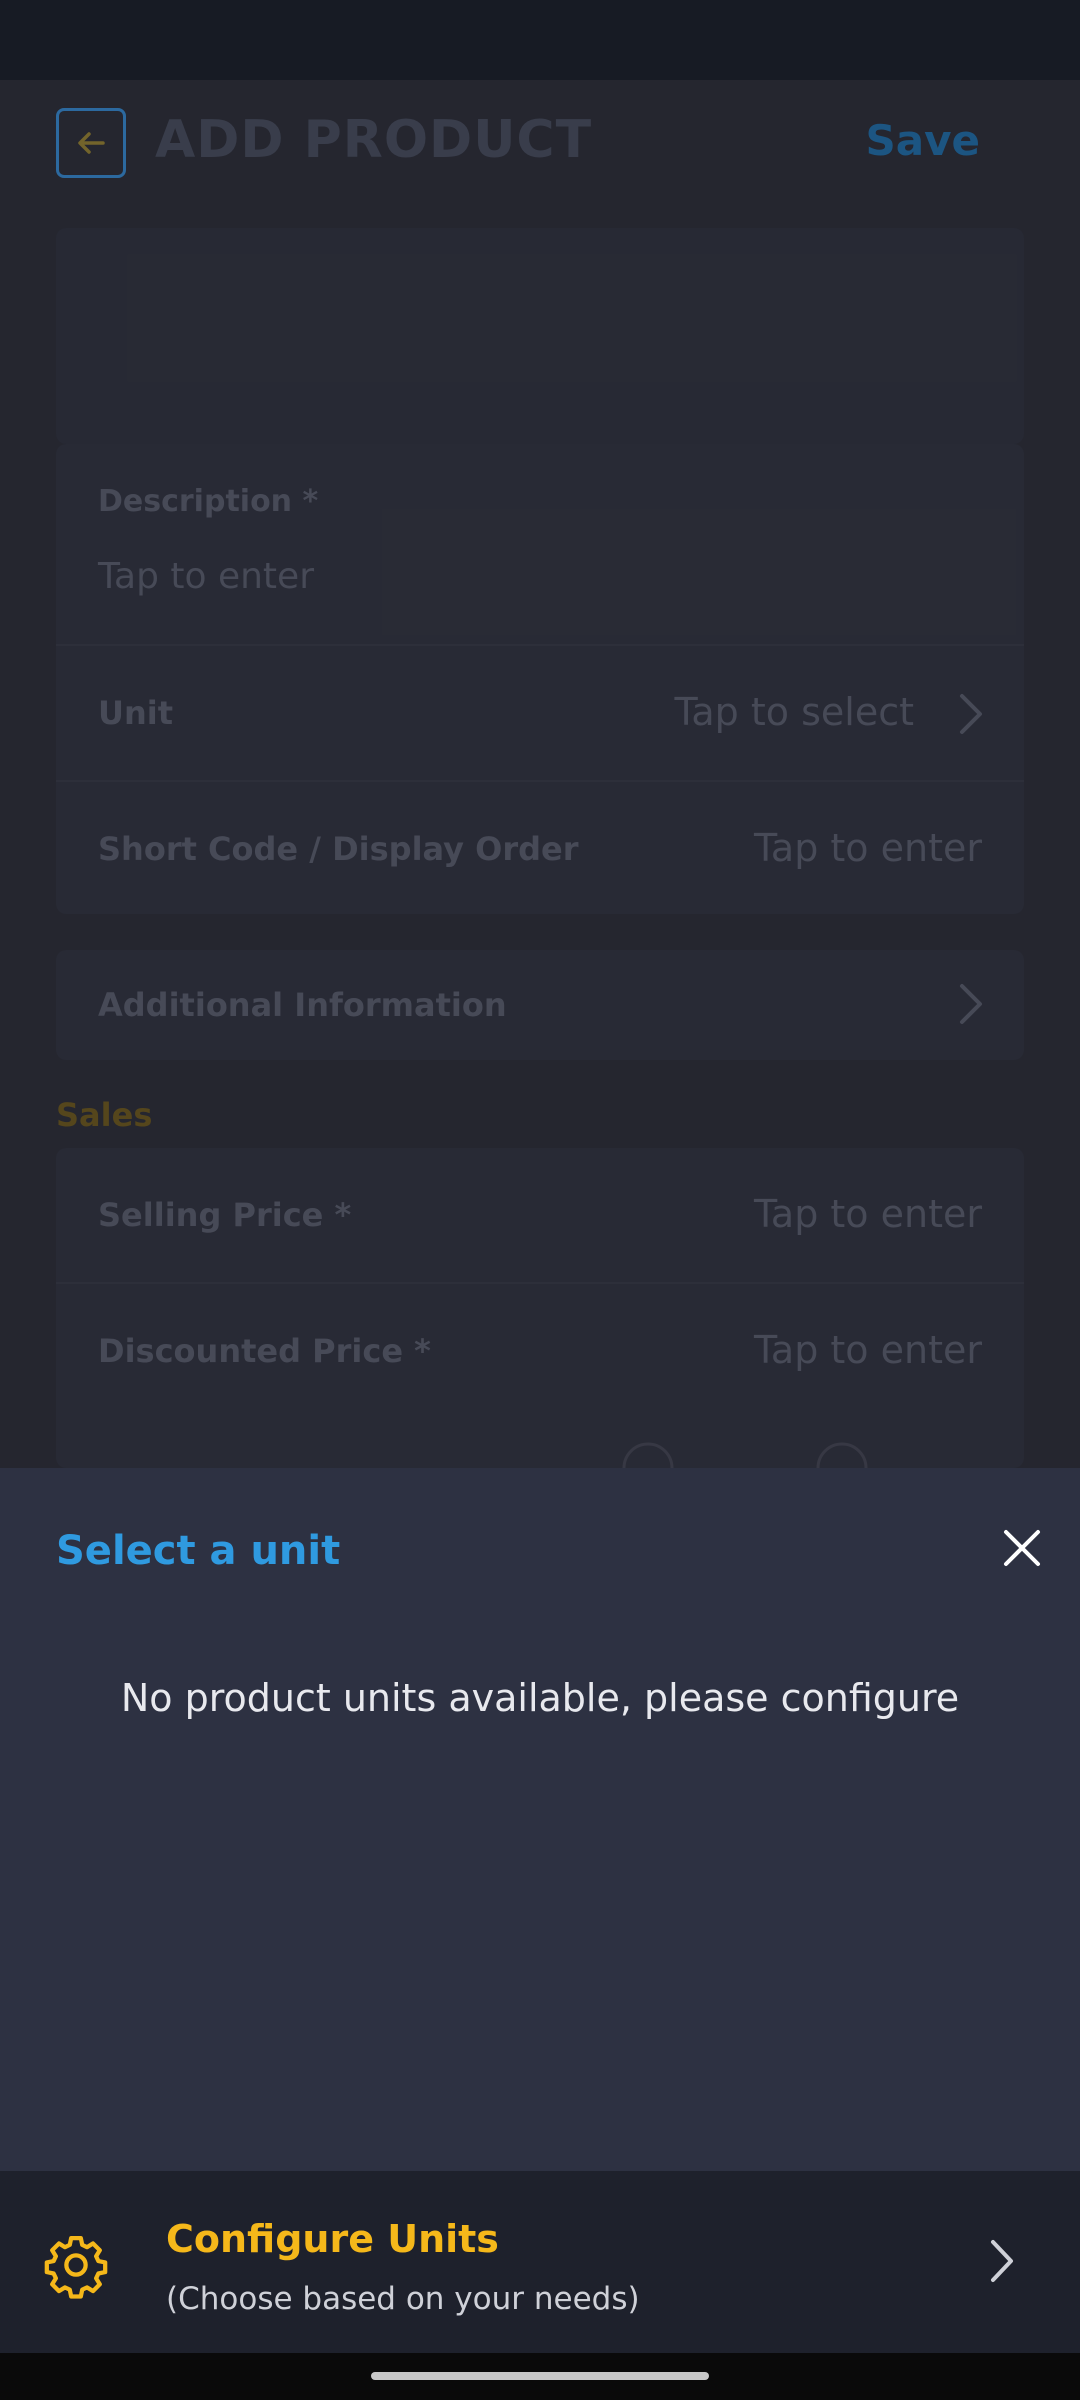 The width and height of the screenshot is (1080, 2400). I want to click on system-nav-bar, so click(540, 2376).